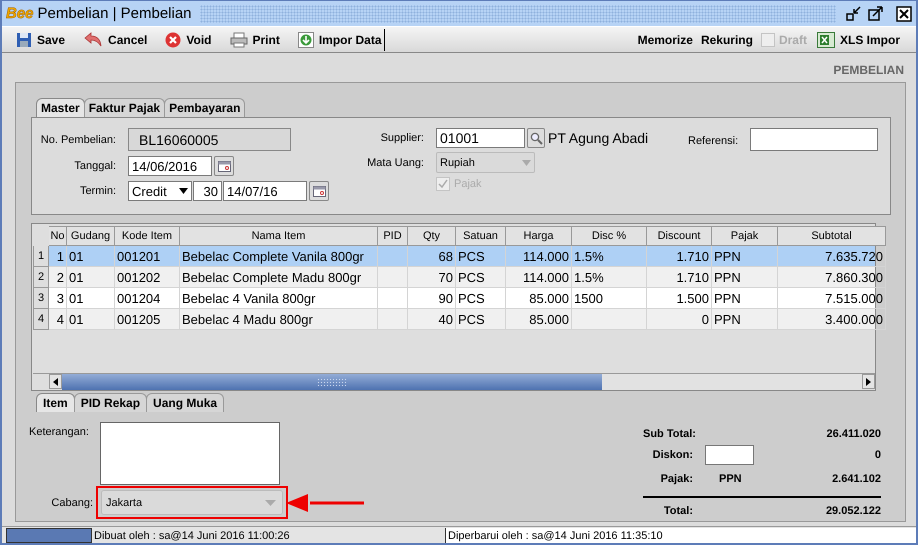  What do you see at coordinates (861, 40) in the screenshot?
I see `xls-import-button: XLS Impor` at bounding box center [861, 40].